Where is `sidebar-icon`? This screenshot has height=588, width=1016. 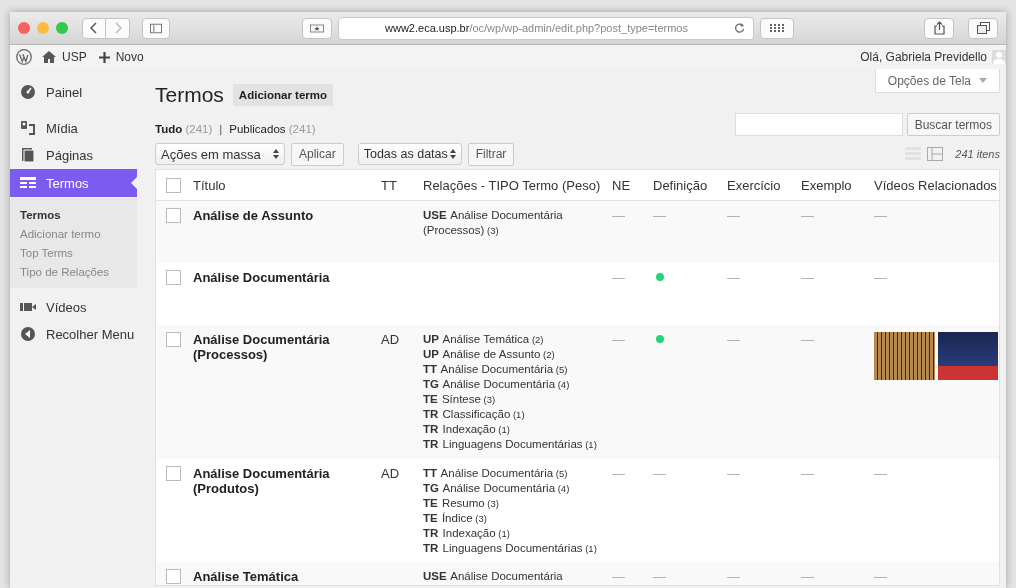
sidebar-icon is located at coordinates (156, 28).